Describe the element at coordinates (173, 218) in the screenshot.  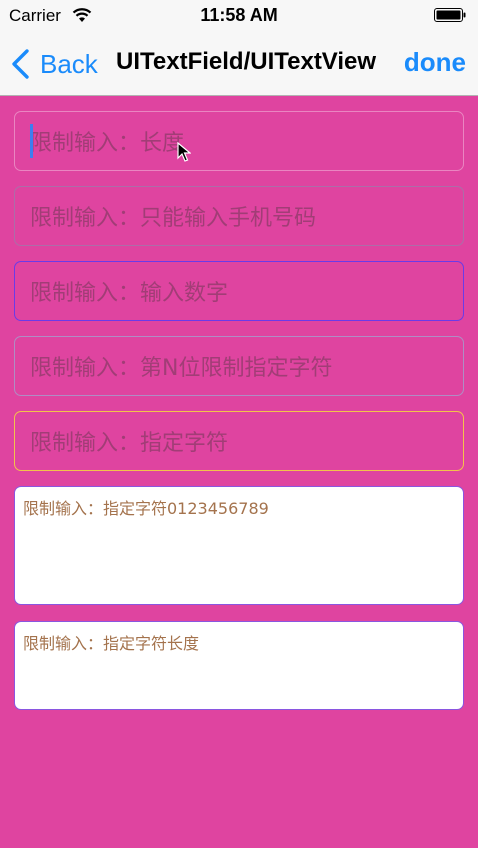
I see `field-placeholder: 限制输入：只能输入手机号码` at that location.